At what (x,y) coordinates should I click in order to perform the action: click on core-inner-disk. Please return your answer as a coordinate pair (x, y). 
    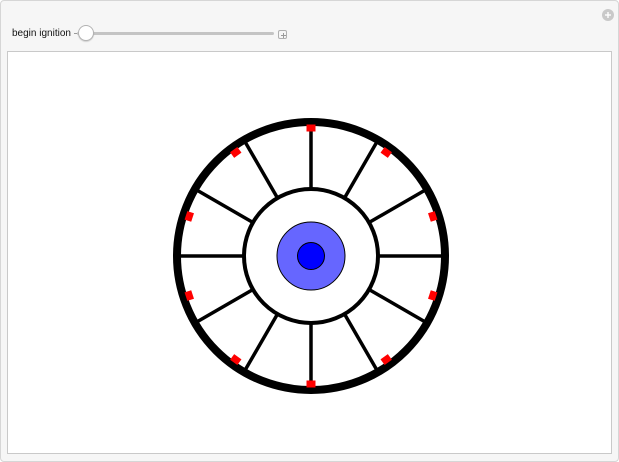
    Looking at the image, I should click on (311, 256).